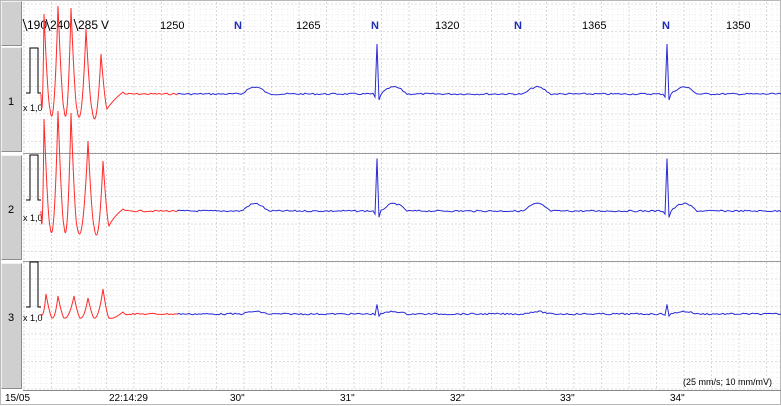 The width and height of the screenshot is (781, 406). I want to click on second-tick-label: 31", so click(347, 398).